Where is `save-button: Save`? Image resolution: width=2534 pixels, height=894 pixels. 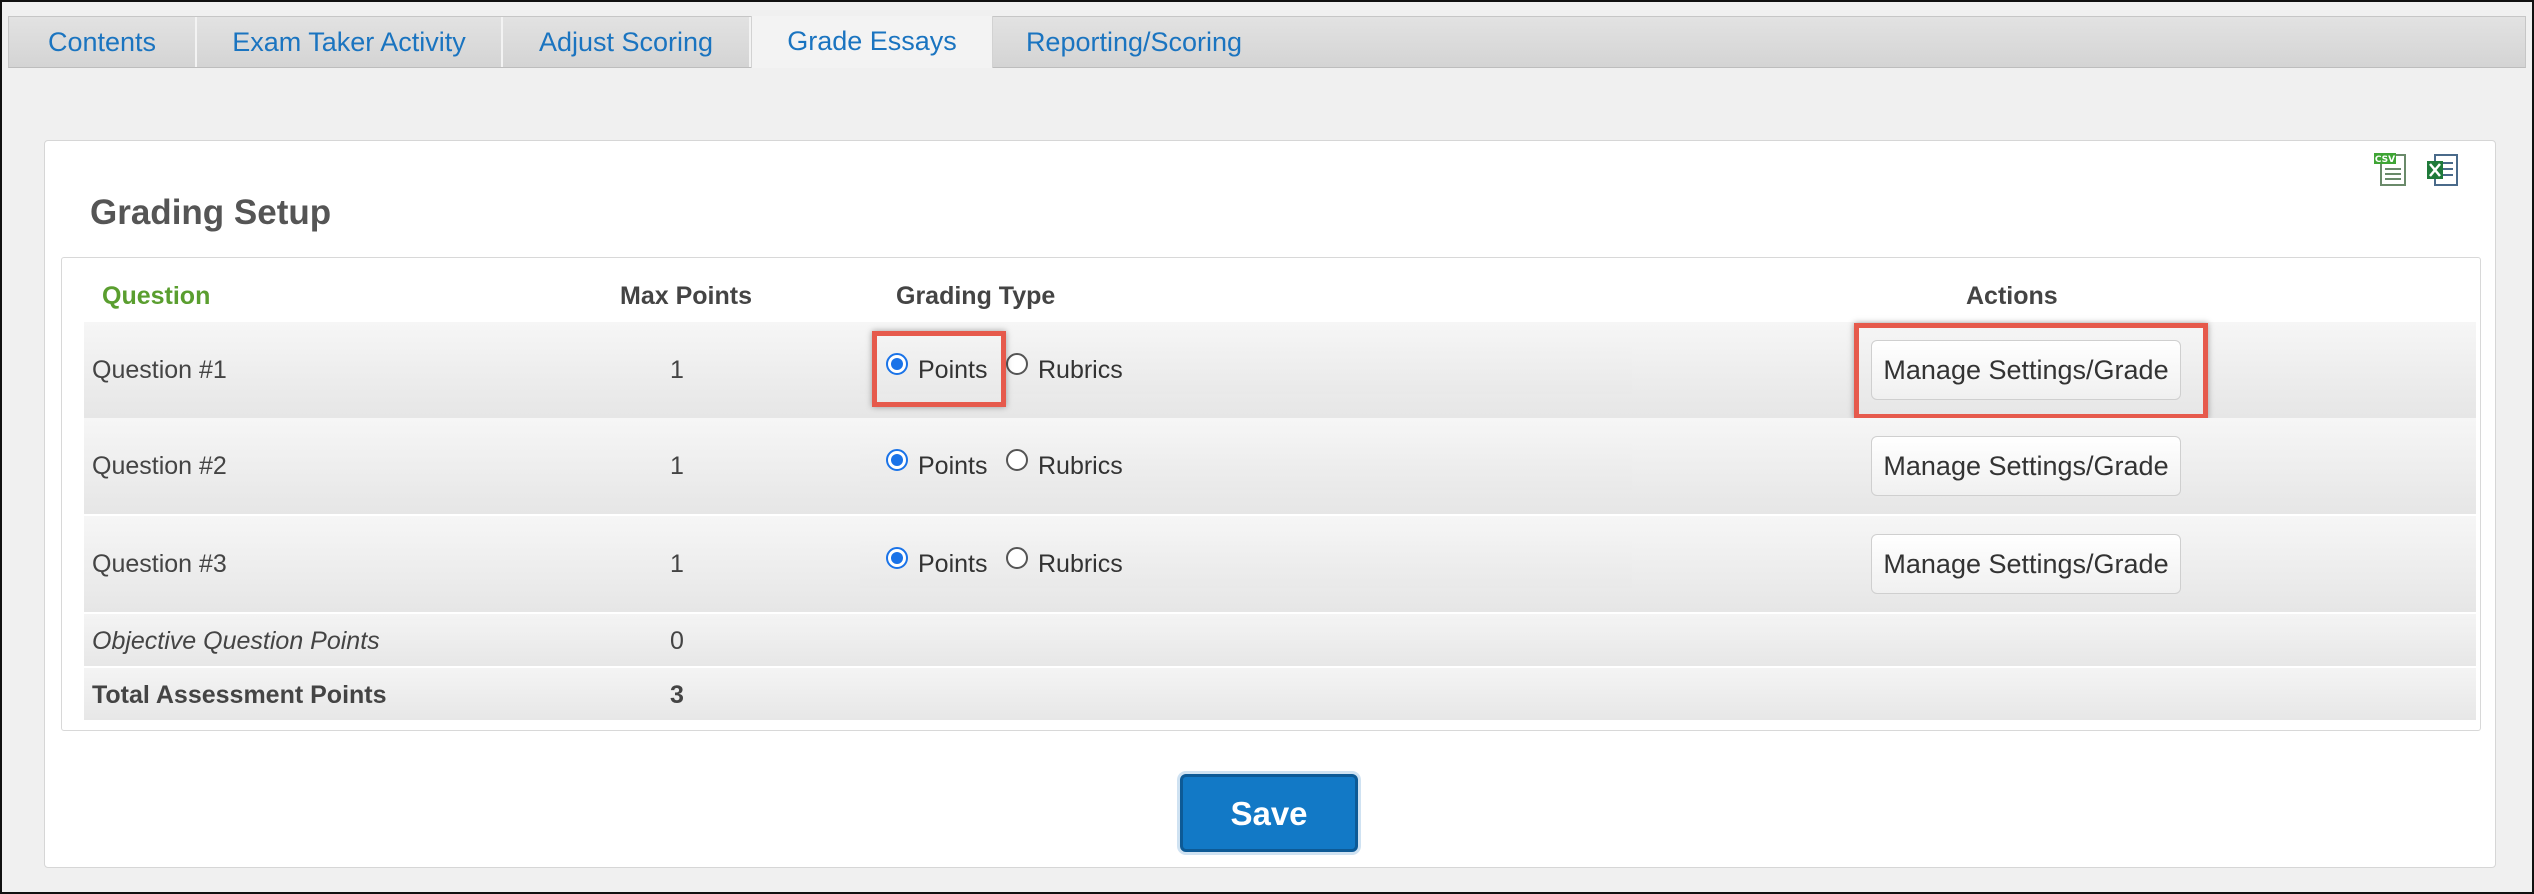 save-button: Save is located at coordinates (1269, 813).